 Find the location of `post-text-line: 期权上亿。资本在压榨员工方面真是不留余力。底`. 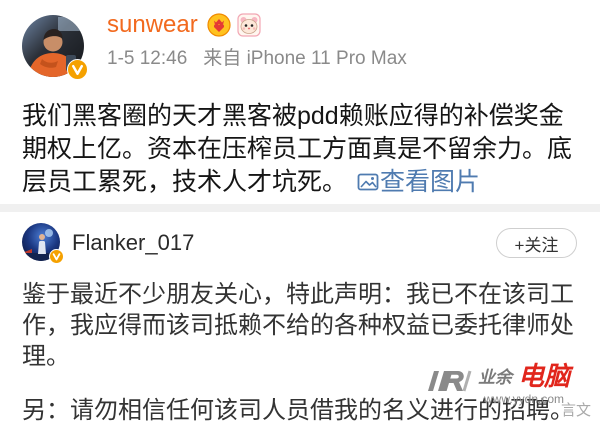

post-text-line: 期权上亿。资本在压榨员工方面真是不留余力。底 is located at coordinates (297, 149).